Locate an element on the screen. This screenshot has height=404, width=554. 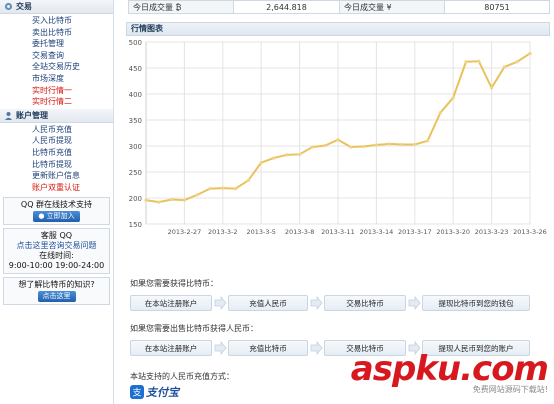
account-item: 账户双重认证 is located at coordinates (72, 188).